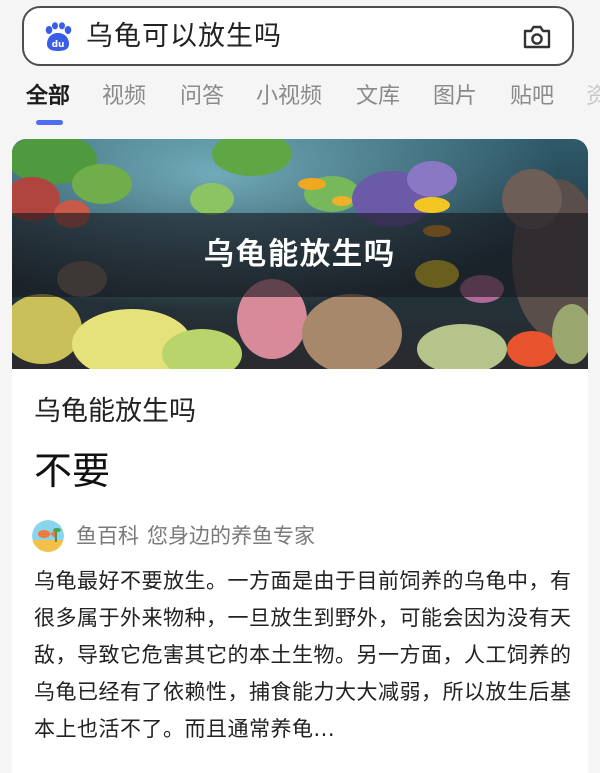 This screenshot has height=773, width=600. What do you see at coordinates (202, 97) in the screenshot?
I see `tab-qa: 问答` at bounding box center [202, 97].